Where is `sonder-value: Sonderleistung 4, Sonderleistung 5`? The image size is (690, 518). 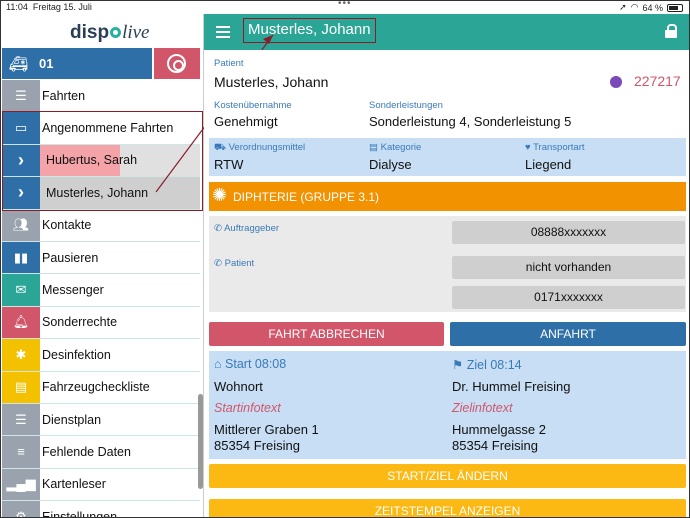 sonder-value: Sonderleistung 4, Sonderleistung 5 is located at coordinates (470, 121).